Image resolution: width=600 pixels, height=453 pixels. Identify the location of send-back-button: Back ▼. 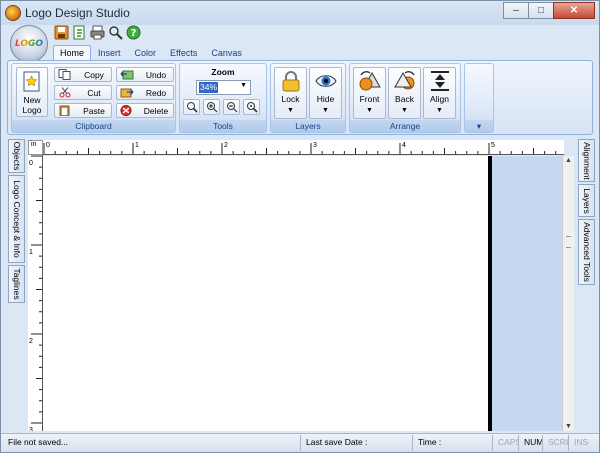
(404, 93).